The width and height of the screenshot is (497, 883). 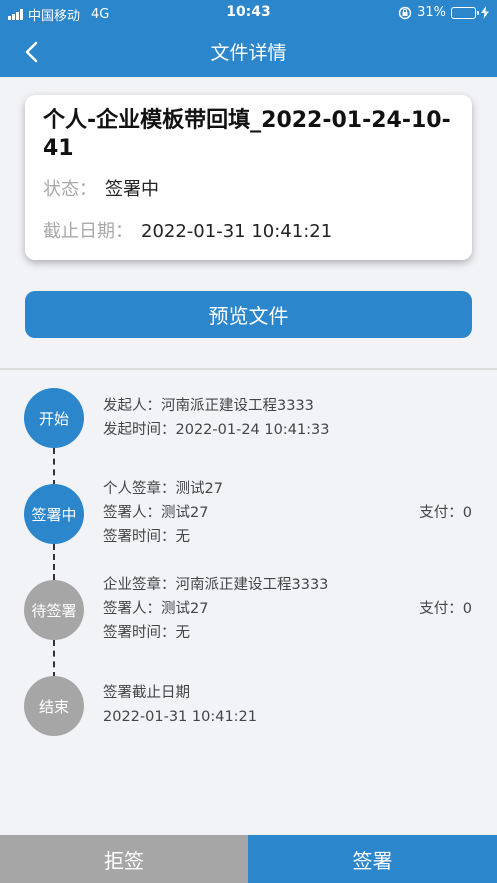 I want to click on timeline-node-end: 结束, so click(x=54, y=706).